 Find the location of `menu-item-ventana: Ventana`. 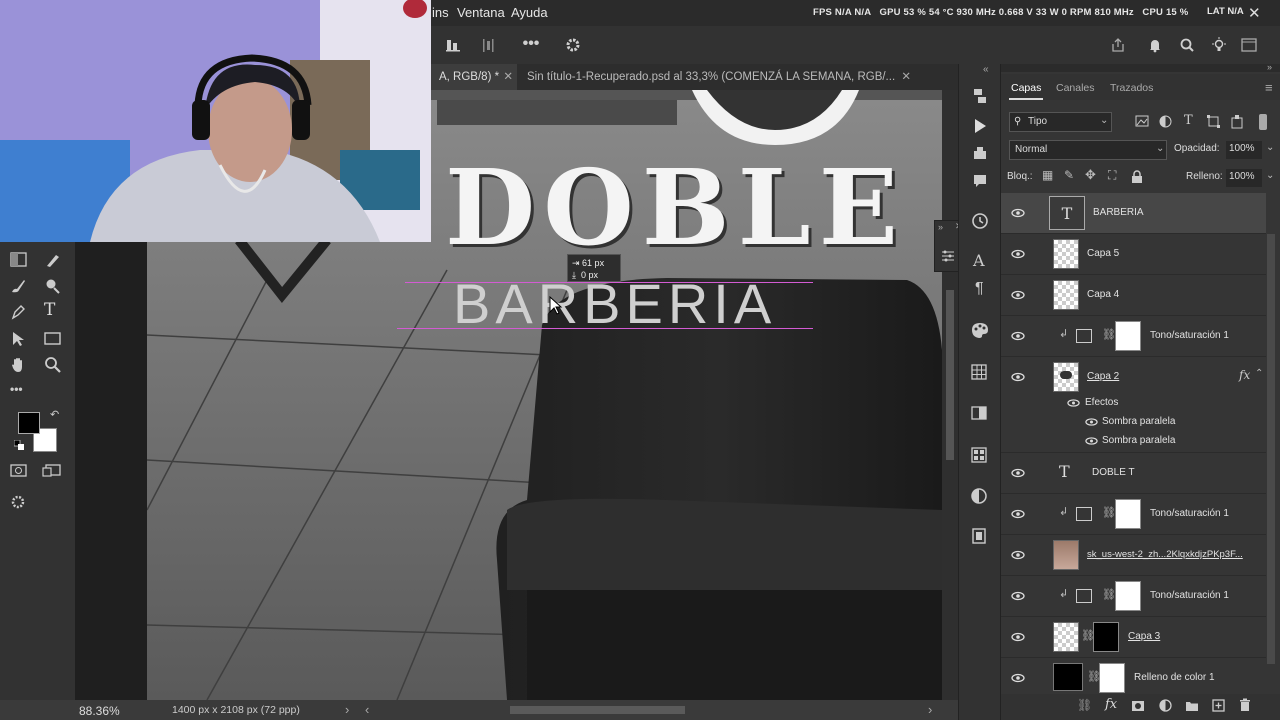

menu-item-ventana: Ventana is located at coordinates (481, 12).